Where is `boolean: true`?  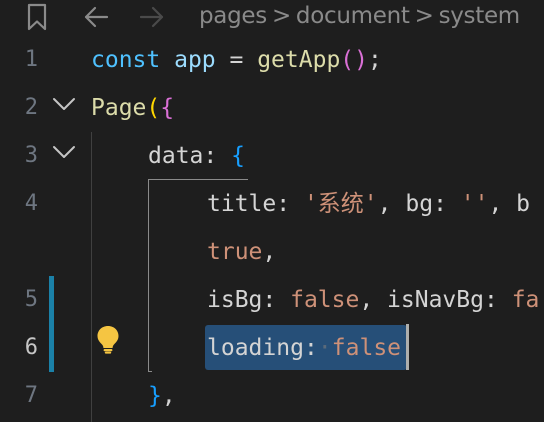 boolean: true is located at coordinates (235, 252).